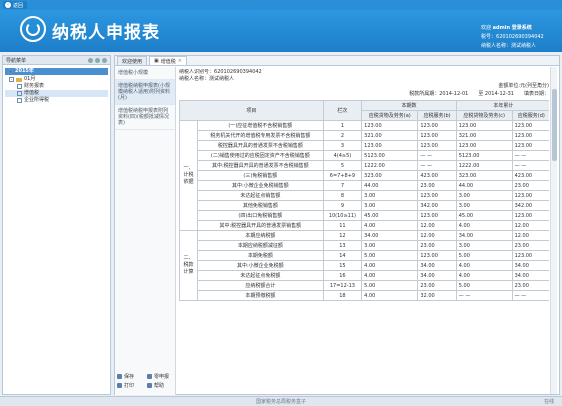  I want to click on tree-month-01: - 01月, so click(56, 79).